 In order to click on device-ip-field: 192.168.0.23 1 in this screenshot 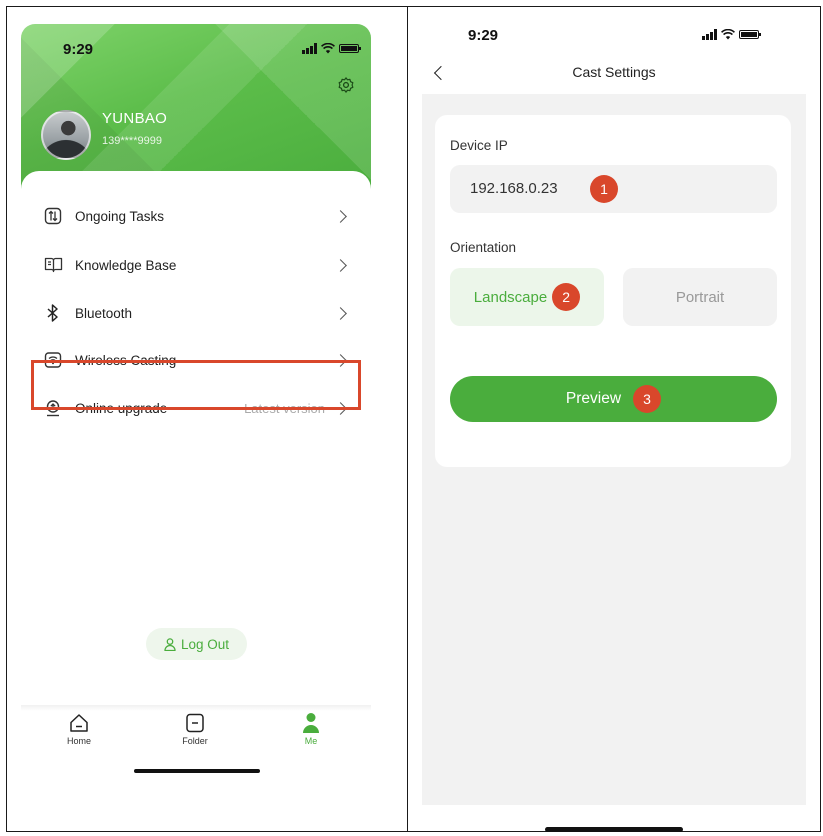, I will do `click(613, 189)`.